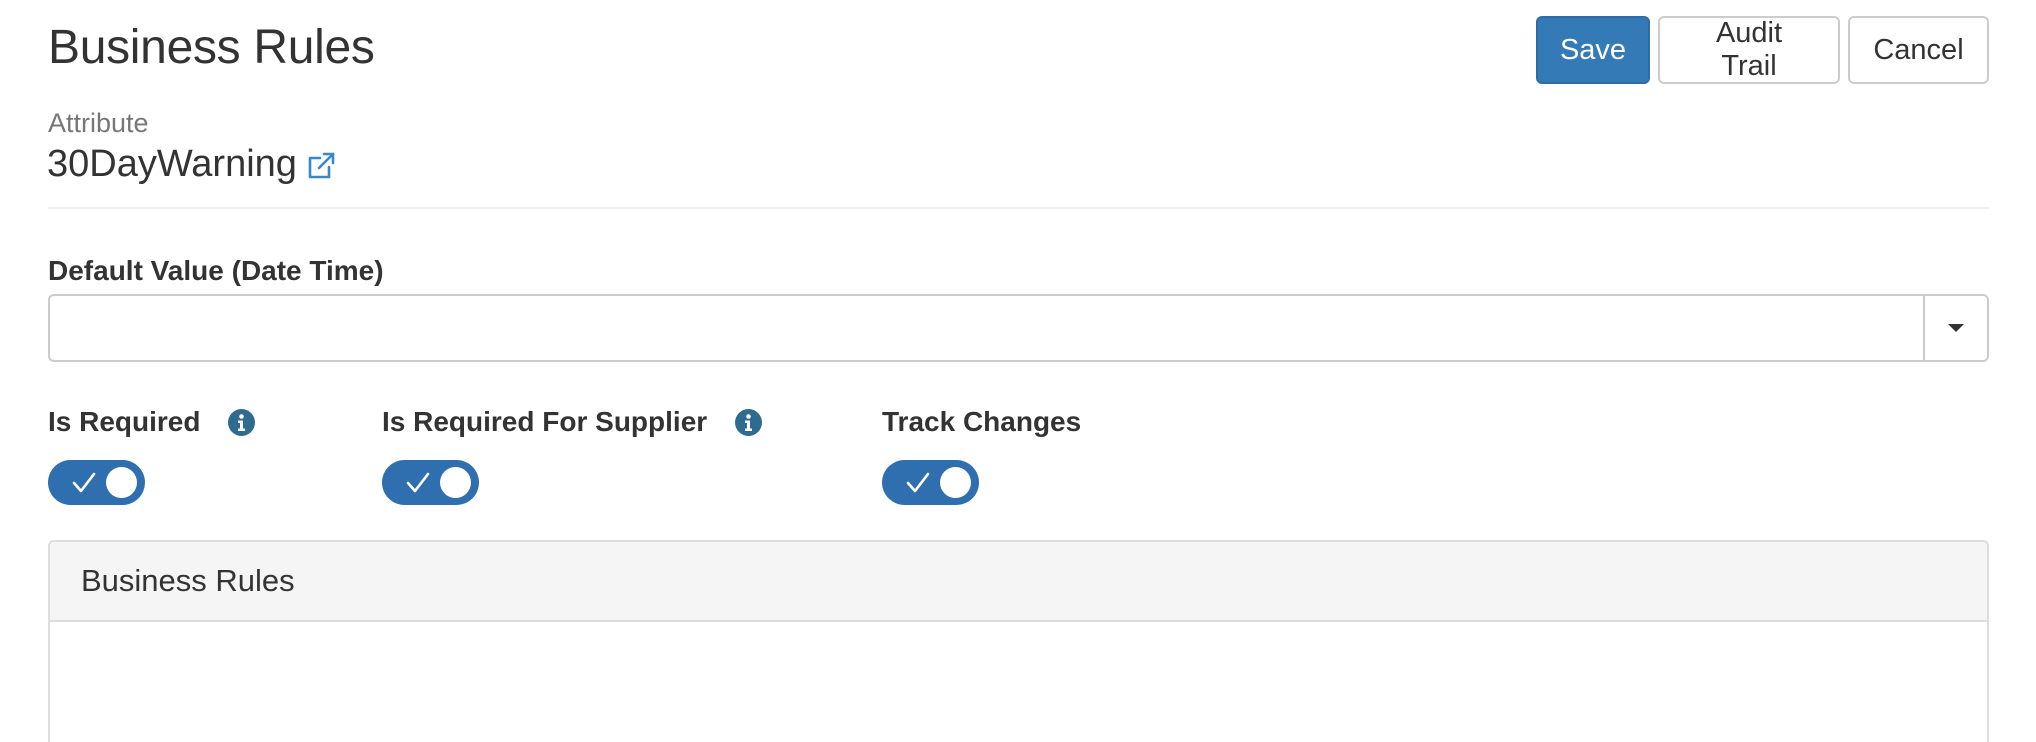 This screenshot has width=2036, height=742. Describe the element at coordinates (1018, 208) in the screenshot. I see `section-divider` at that location.